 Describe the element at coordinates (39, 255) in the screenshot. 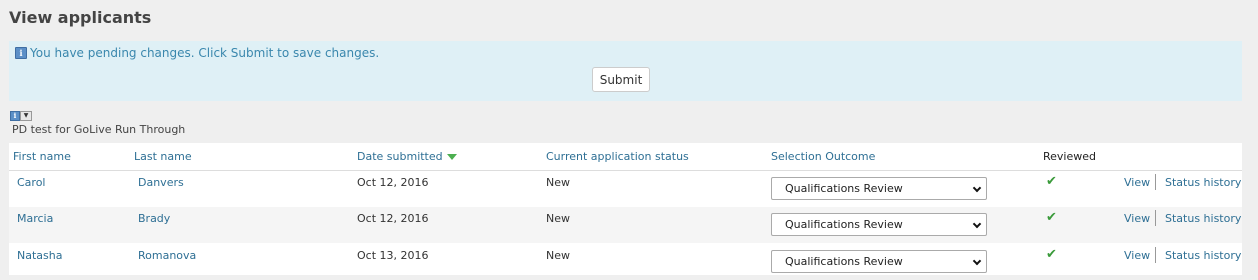

I see `first-name-link: Natasha` at that location.